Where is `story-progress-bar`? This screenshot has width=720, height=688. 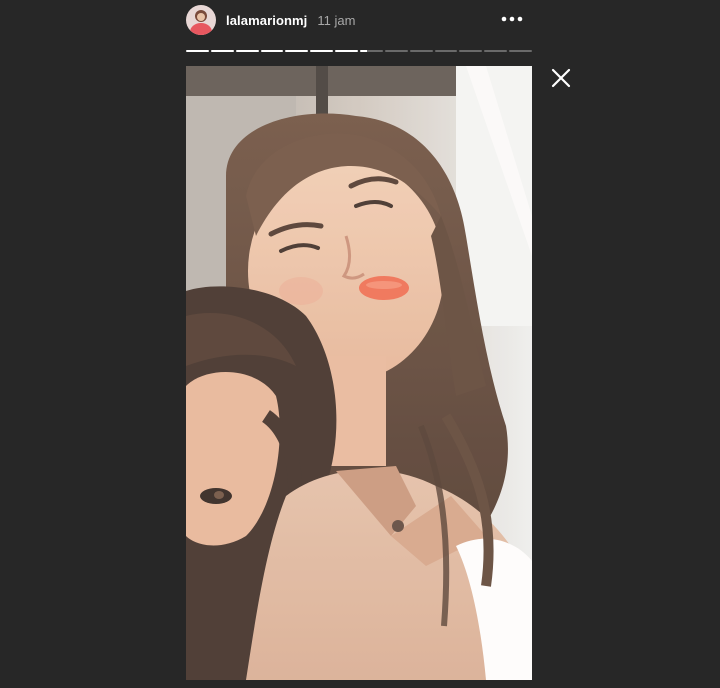
story-progress-bar is located at coordinates (359, 51).